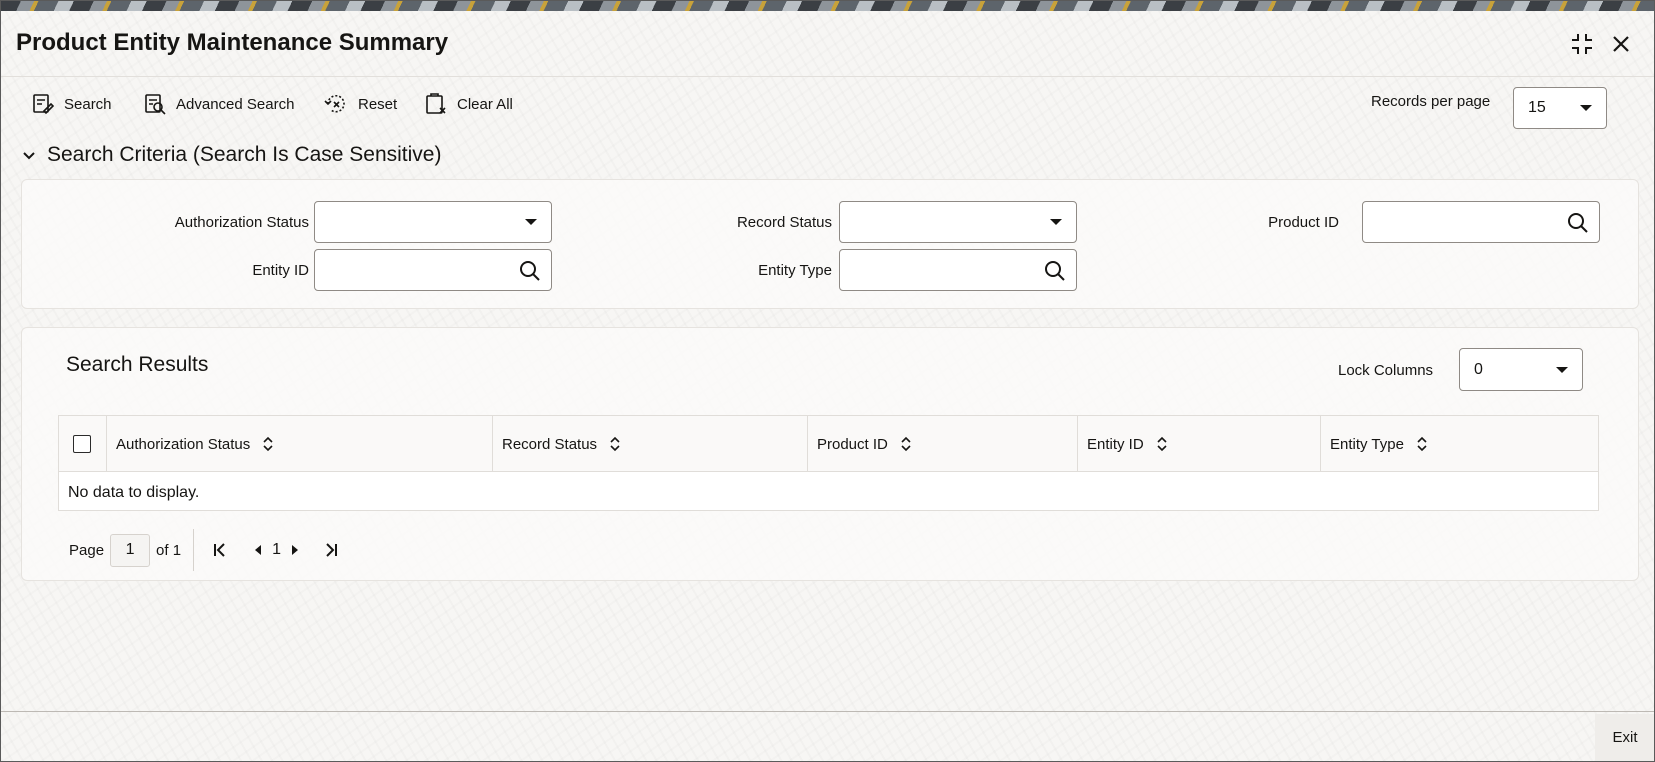 The image size is (1655, 762). Describe the element at coordinates (334, 103) in the screenshot. I see `reset-icon` at that location.